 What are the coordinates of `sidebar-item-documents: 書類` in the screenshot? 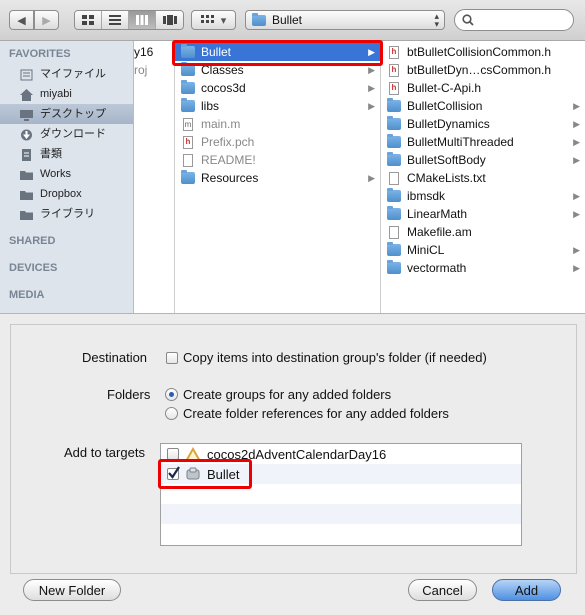 It's located at (66, 154).